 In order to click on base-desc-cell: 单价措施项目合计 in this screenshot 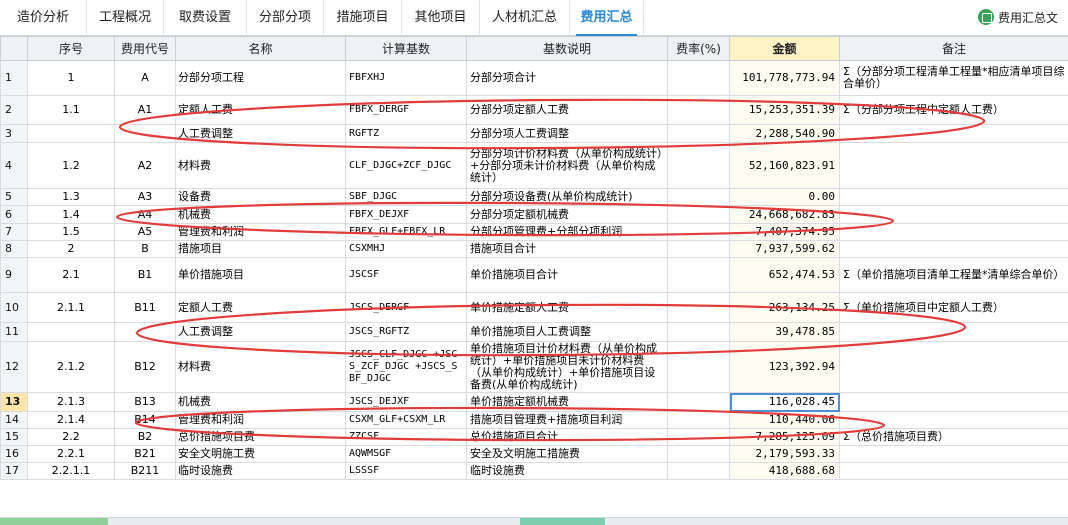, I will do `click(567, 275)`.